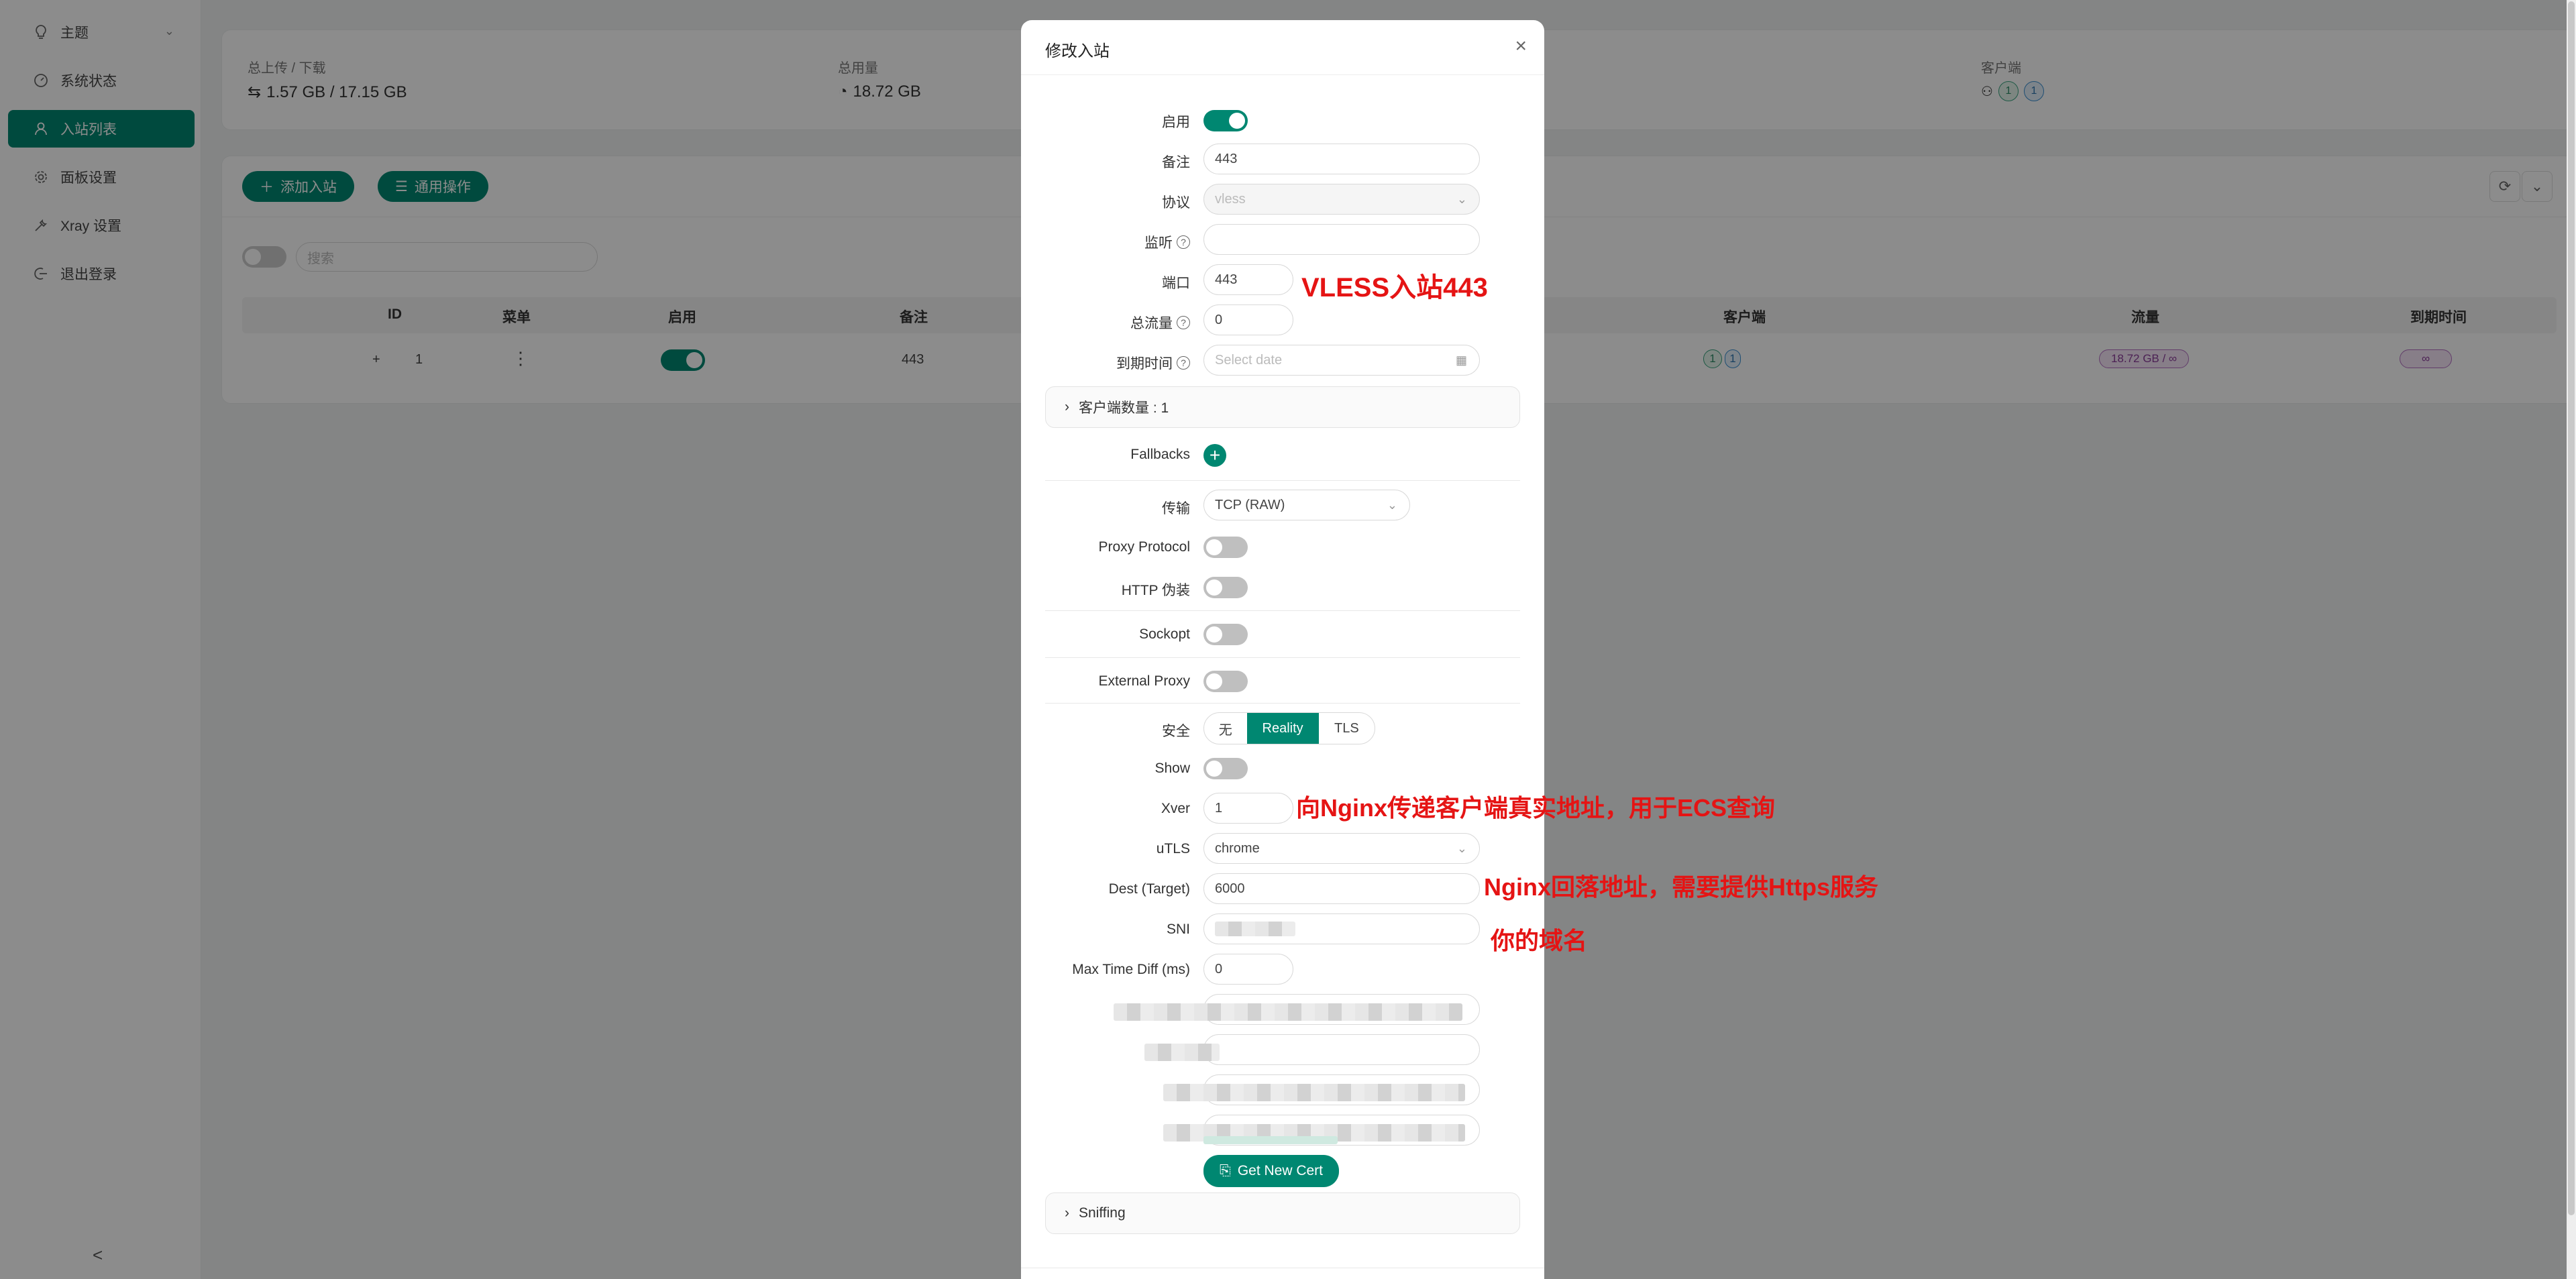 The height and width of the screenshot is (1279, 2576). I want to click on enable-toggle, so click(1225, 121).